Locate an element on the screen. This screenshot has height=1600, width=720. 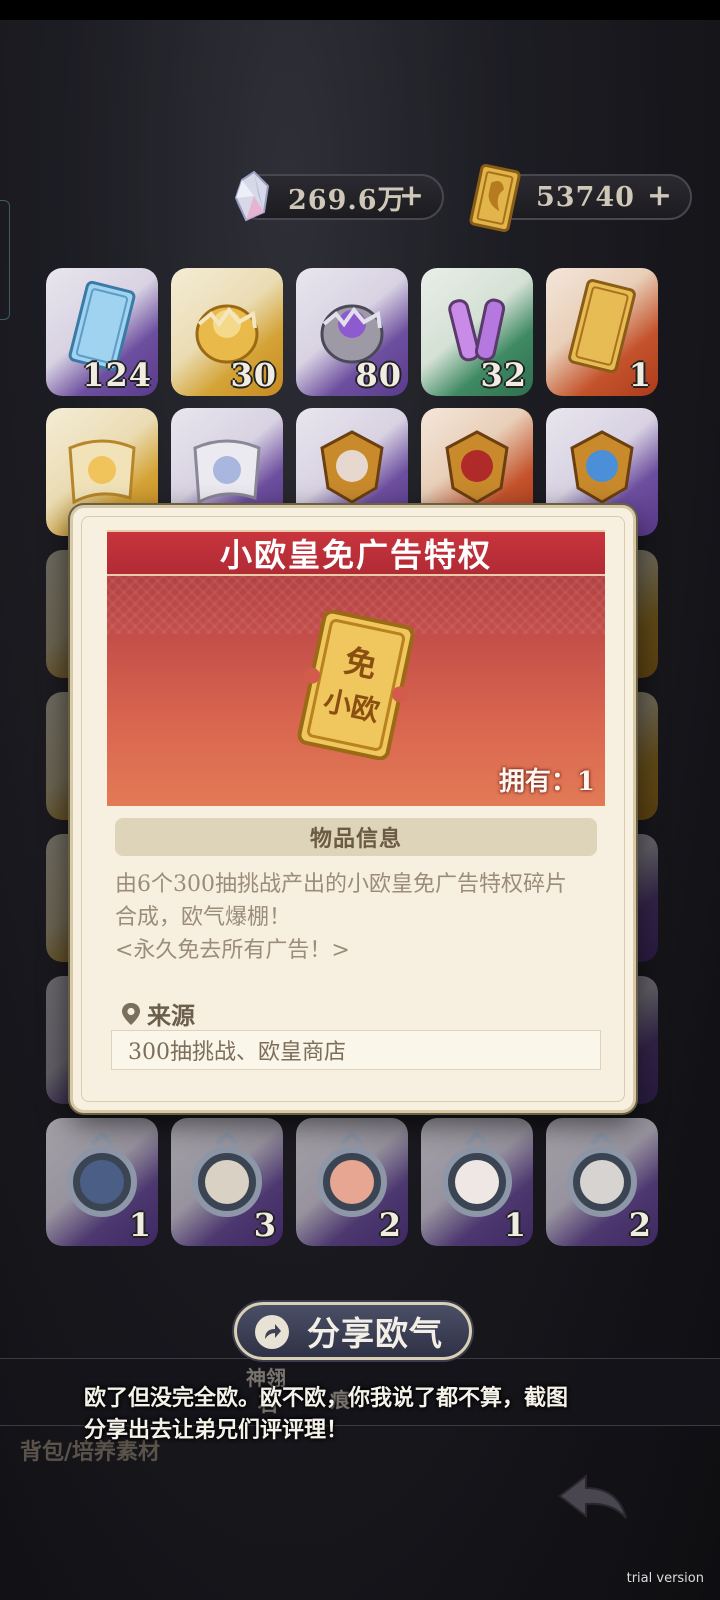
item-count: 80 is located at coordinates (378, 375).